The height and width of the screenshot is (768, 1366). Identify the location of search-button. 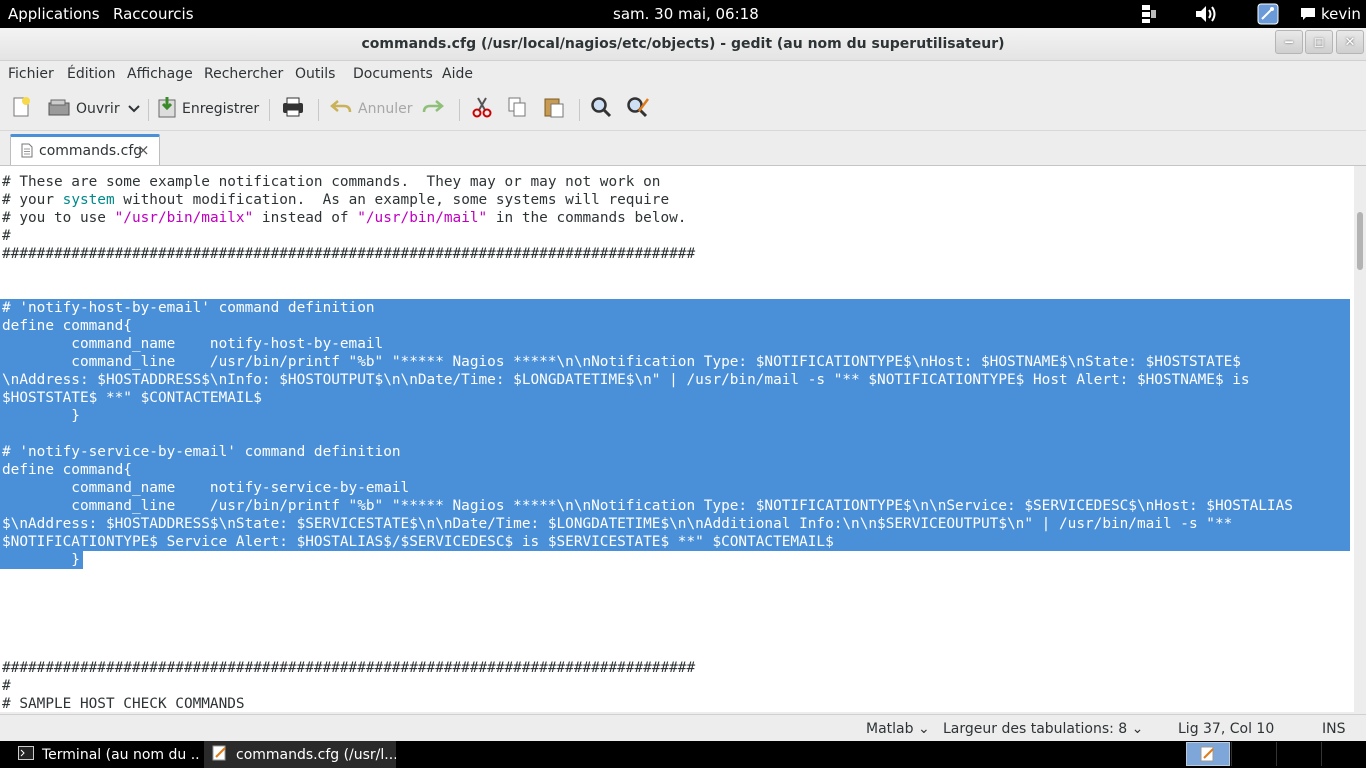
(601, 109).